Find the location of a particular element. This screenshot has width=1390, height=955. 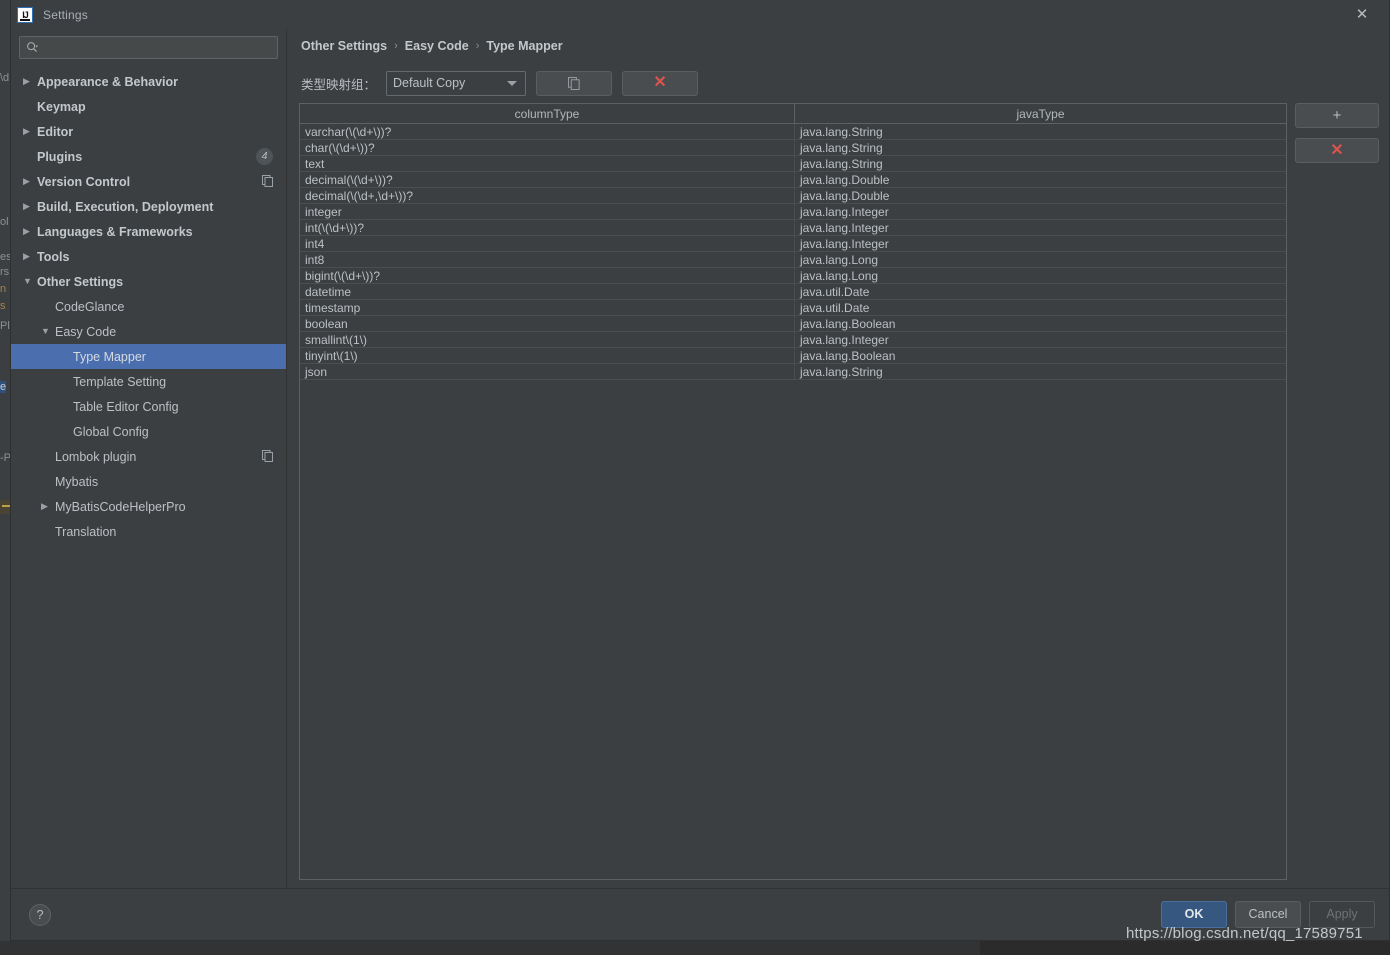

cell-column-type: smallint\(1\) is located at coordinates (547, 340).